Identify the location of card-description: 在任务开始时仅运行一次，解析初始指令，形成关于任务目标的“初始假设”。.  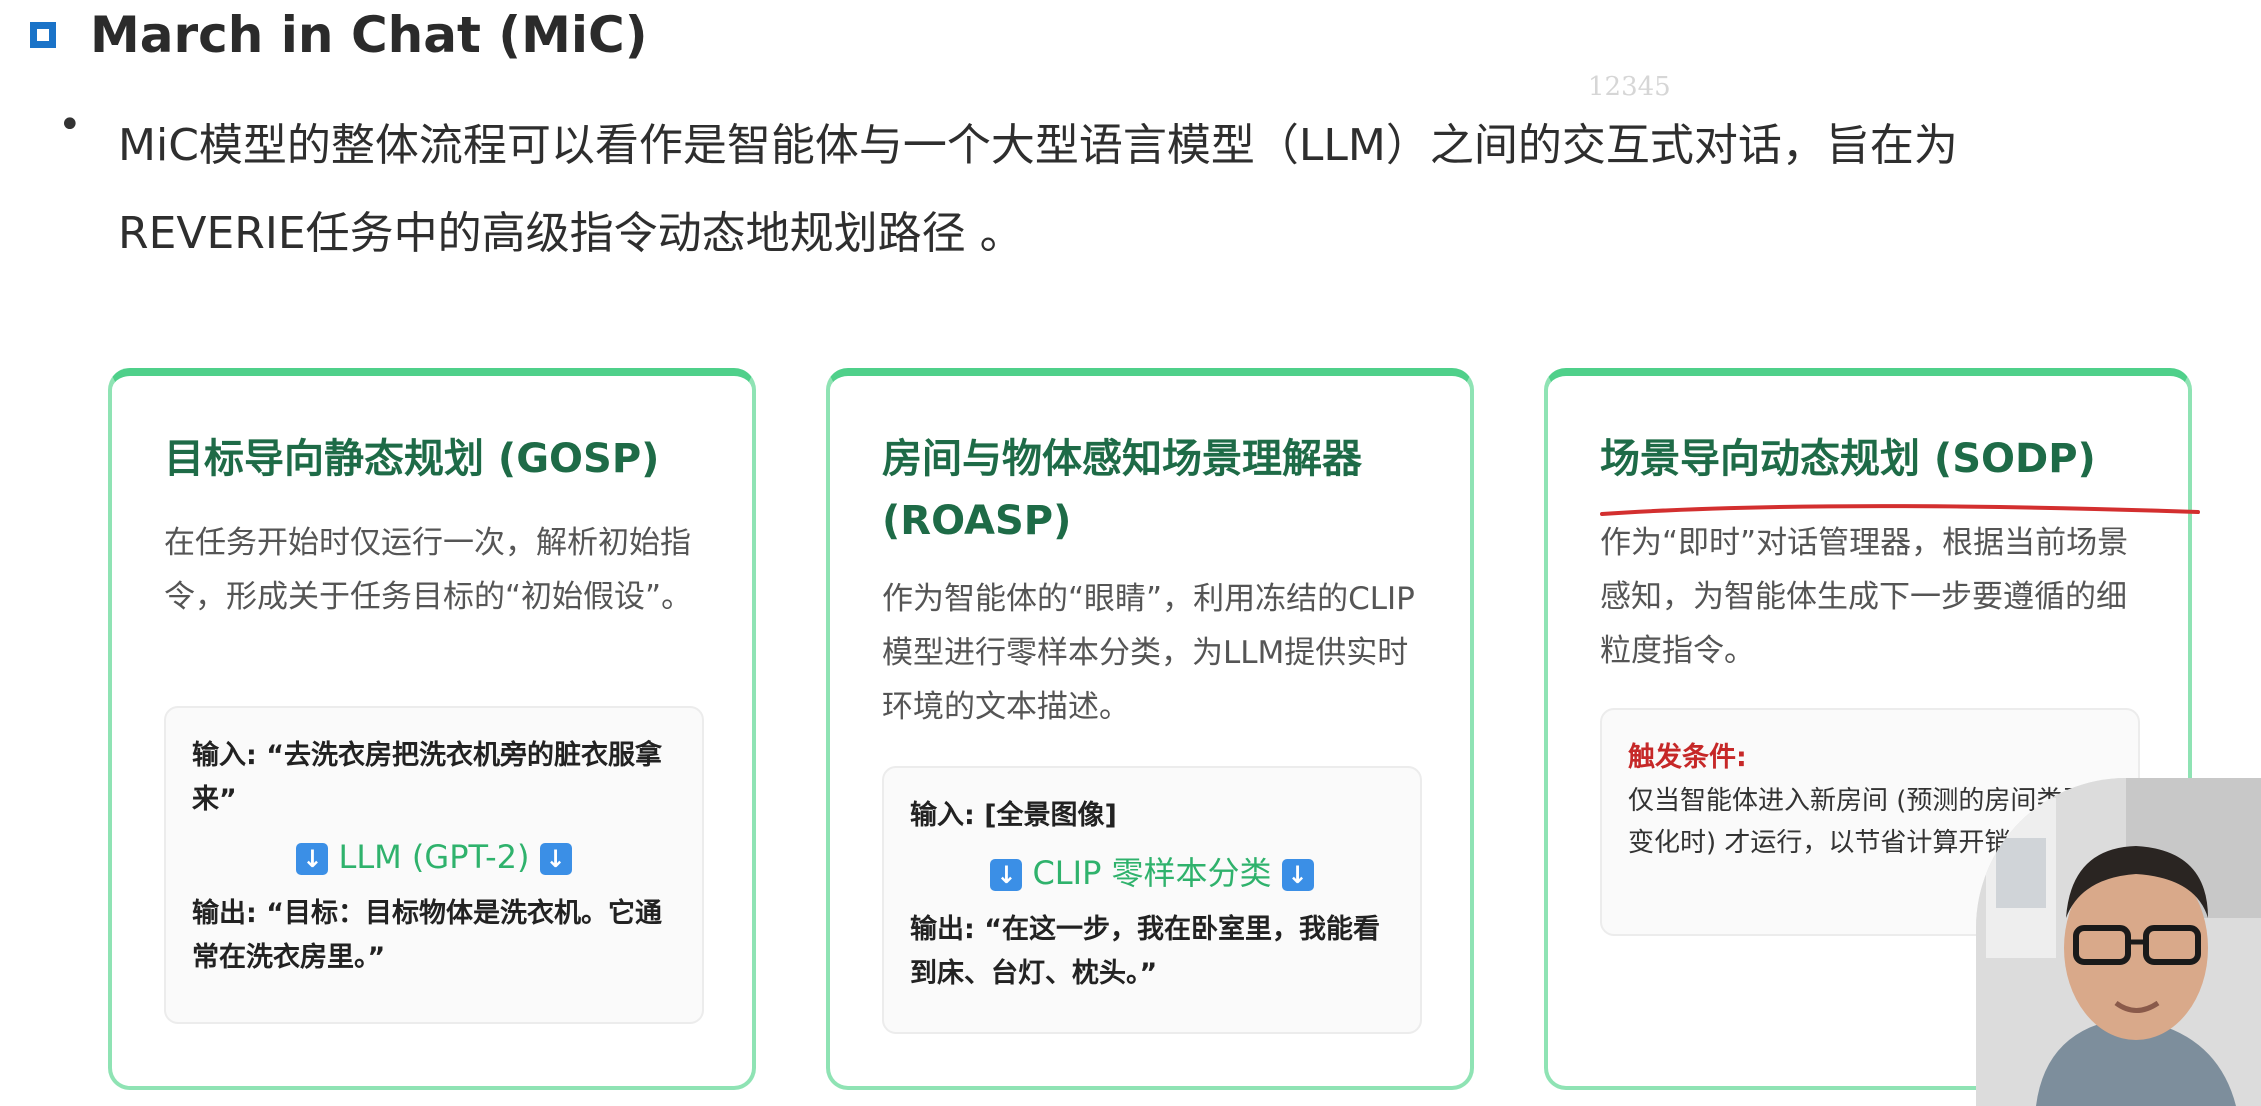
(428, 570).